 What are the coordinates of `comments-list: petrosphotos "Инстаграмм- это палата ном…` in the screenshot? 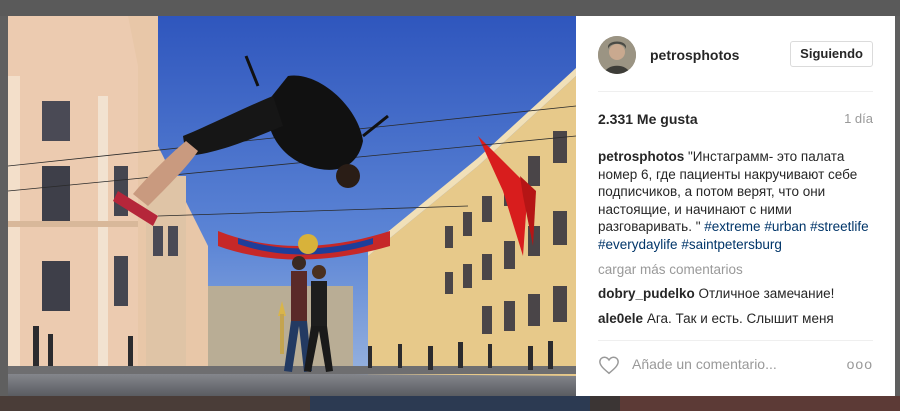 It's located at (735, 240).